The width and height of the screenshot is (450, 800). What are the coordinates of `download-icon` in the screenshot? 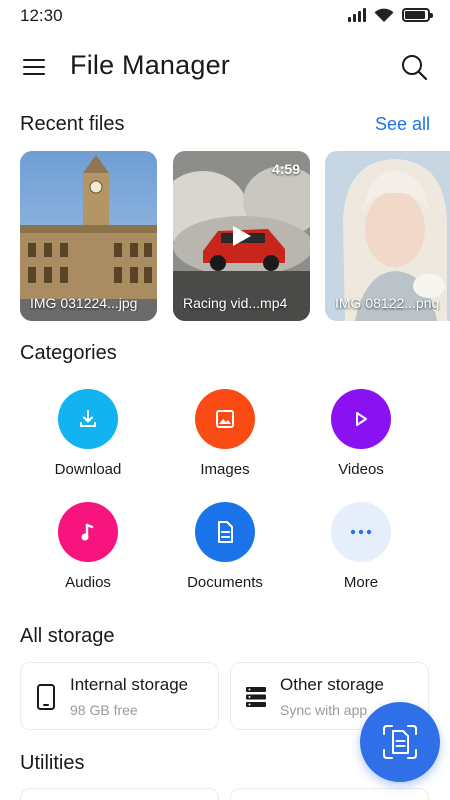 It's located at (88, 419).